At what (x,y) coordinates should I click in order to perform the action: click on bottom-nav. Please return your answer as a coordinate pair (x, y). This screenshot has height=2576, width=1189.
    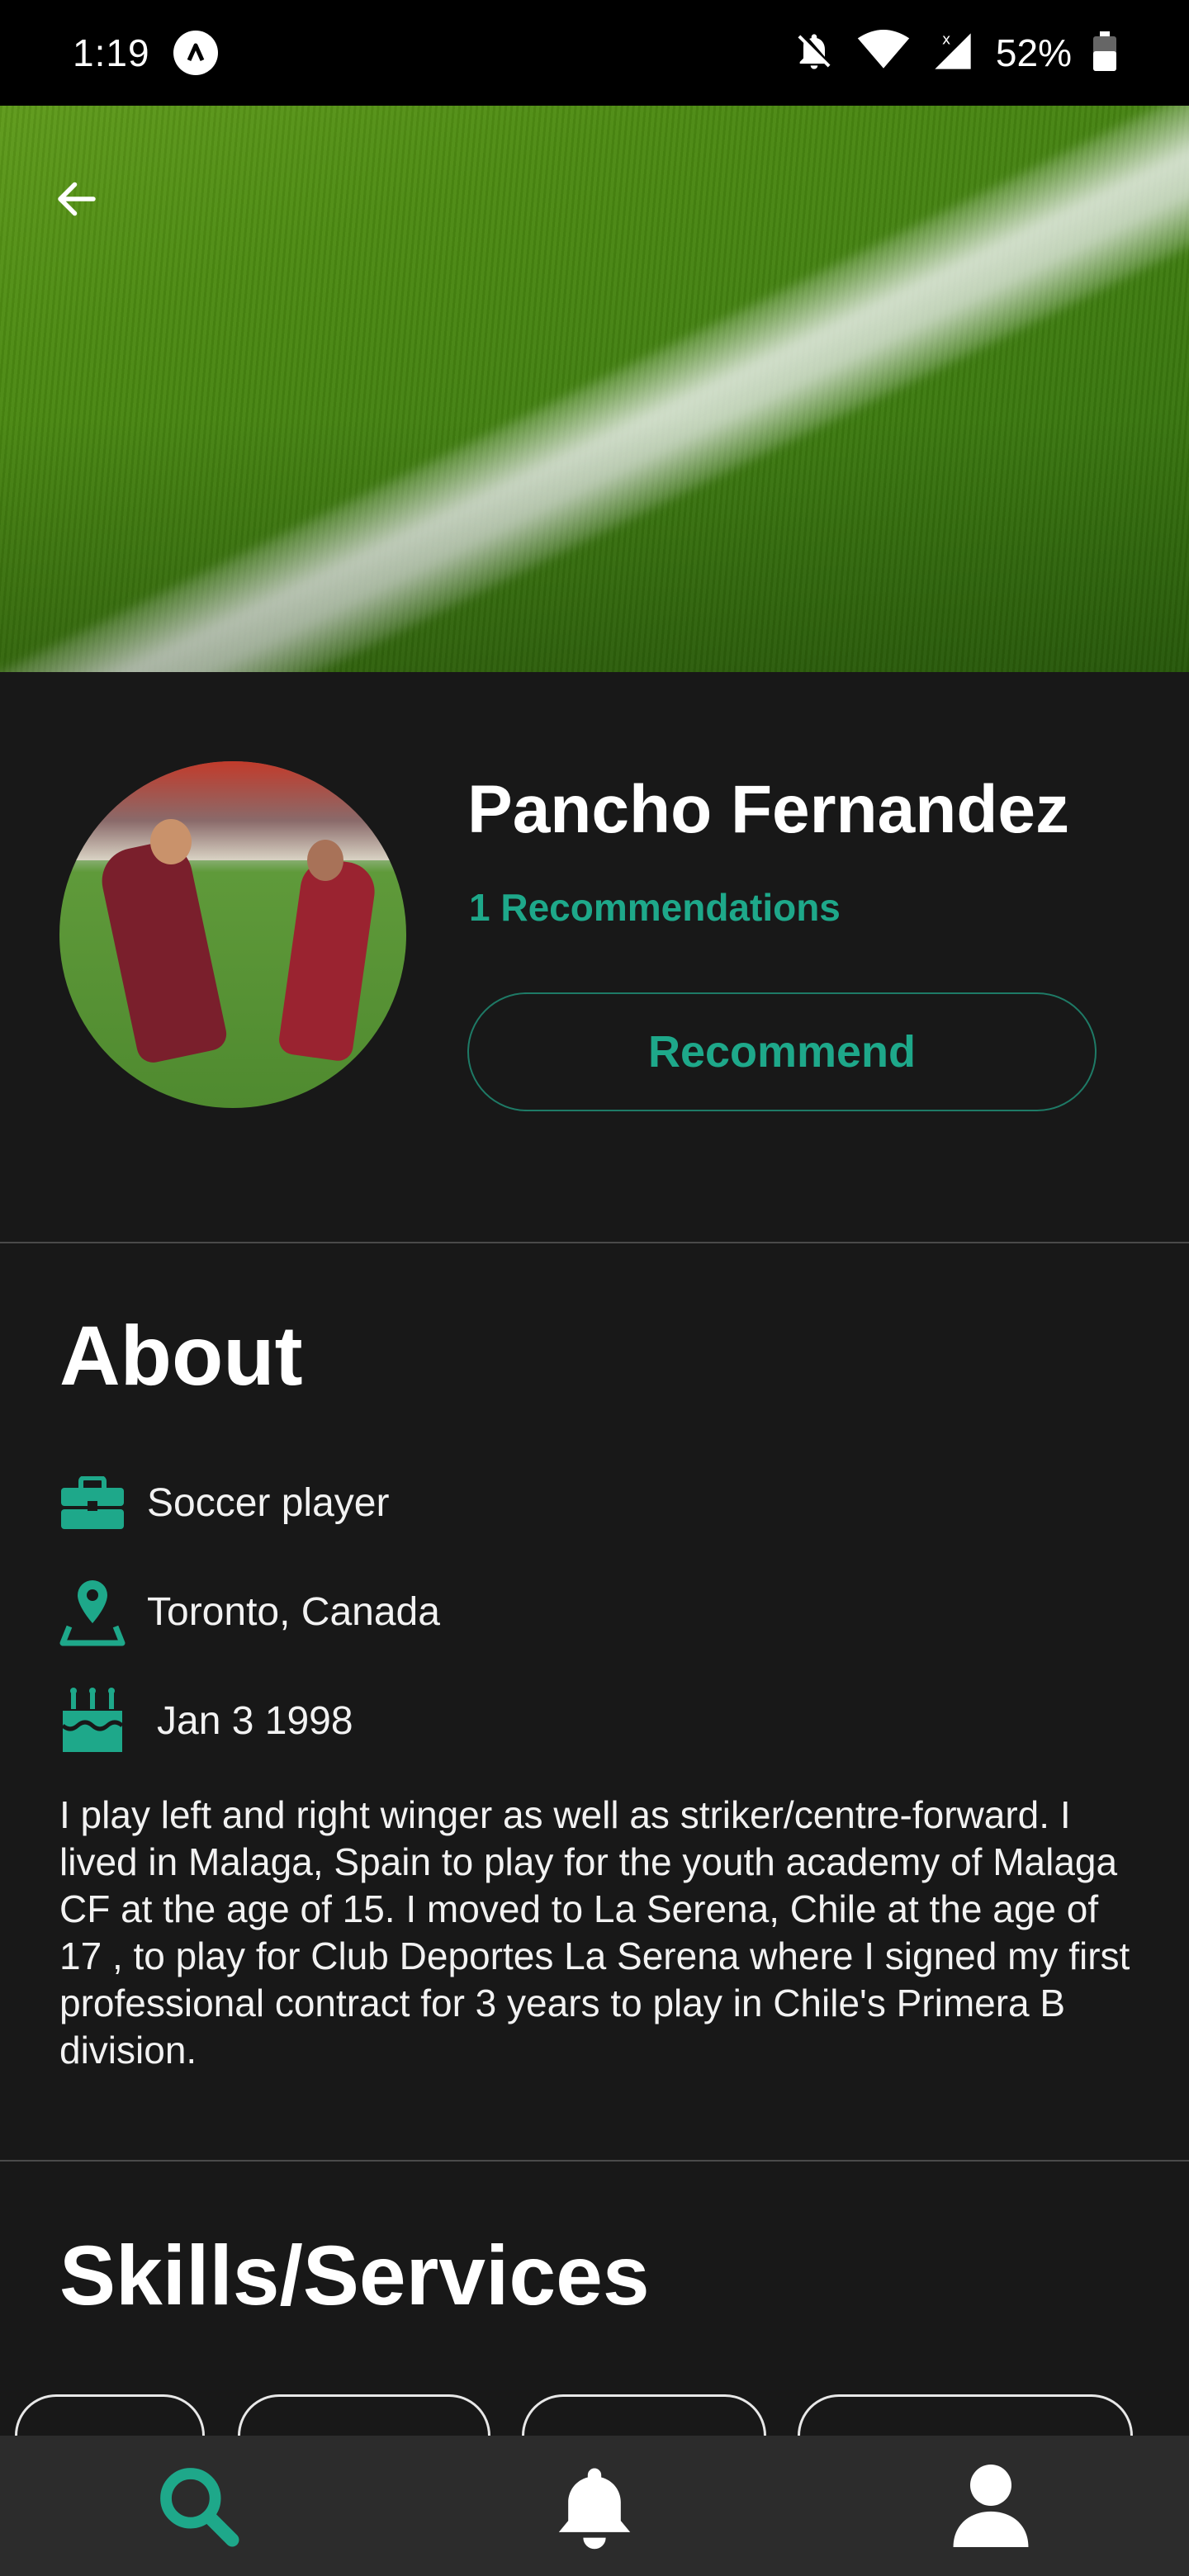
    Looking at the image, I should click on (594, 2506).